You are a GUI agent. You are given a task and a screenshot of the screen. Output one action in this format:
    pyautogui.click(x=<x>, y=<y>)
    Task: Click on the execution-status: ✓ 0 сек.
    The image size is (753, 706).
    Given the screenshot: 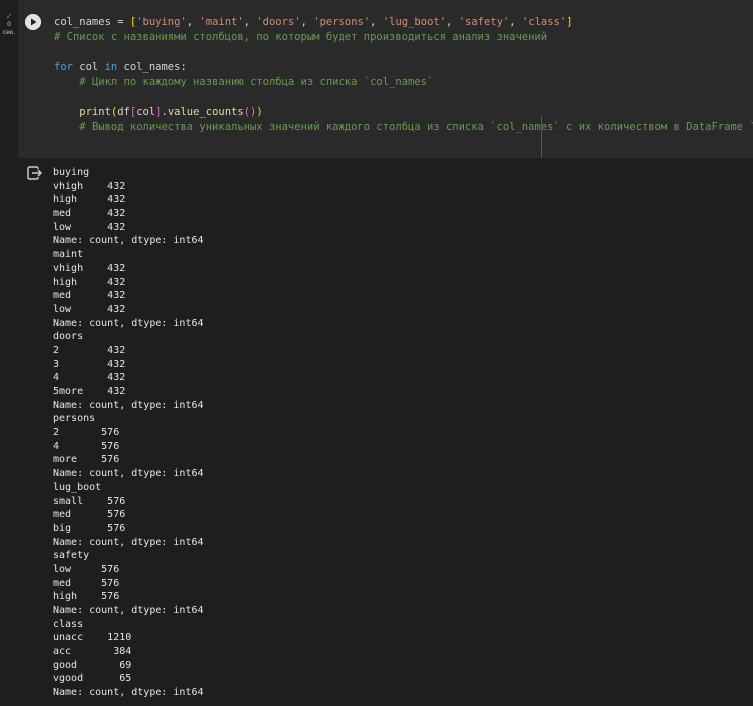 What is the action you would take?
    pyautogui.click(x=9, y=25)
    